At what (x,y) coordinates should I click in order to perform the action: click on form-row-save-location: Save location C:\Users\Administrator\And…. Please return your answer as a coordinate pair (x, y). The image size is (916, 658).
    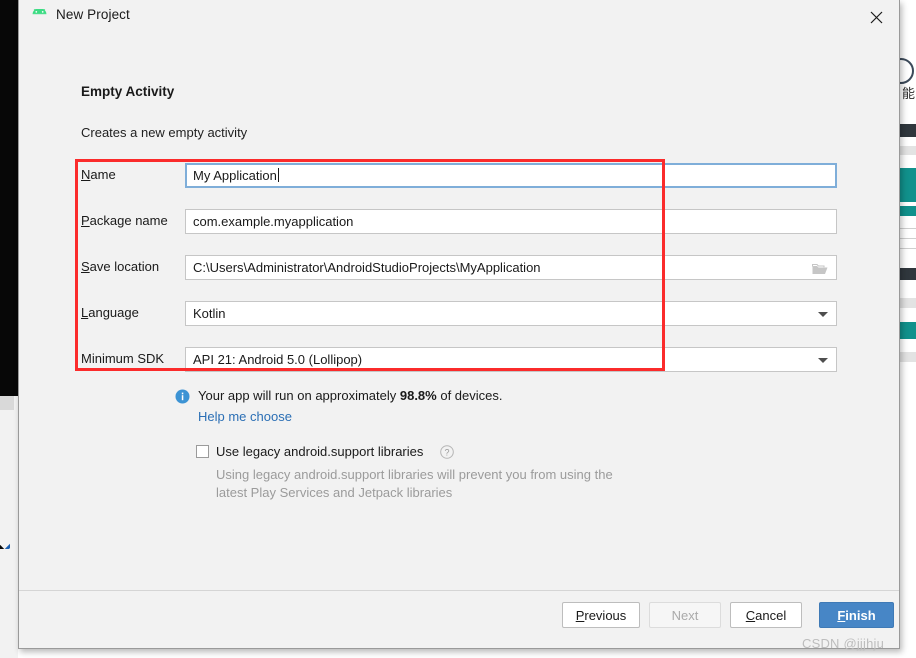
    Looking at the image, I should click on (459, 267).